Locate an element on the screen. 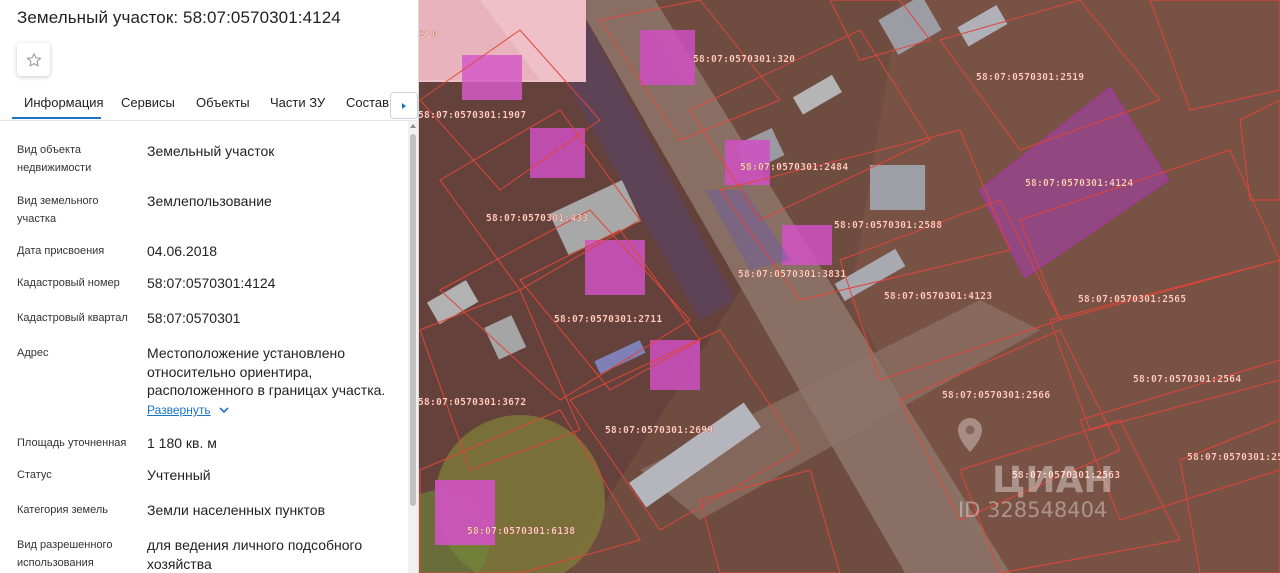  scroll-up-arrow-icon is located at coordinates (413, 126).